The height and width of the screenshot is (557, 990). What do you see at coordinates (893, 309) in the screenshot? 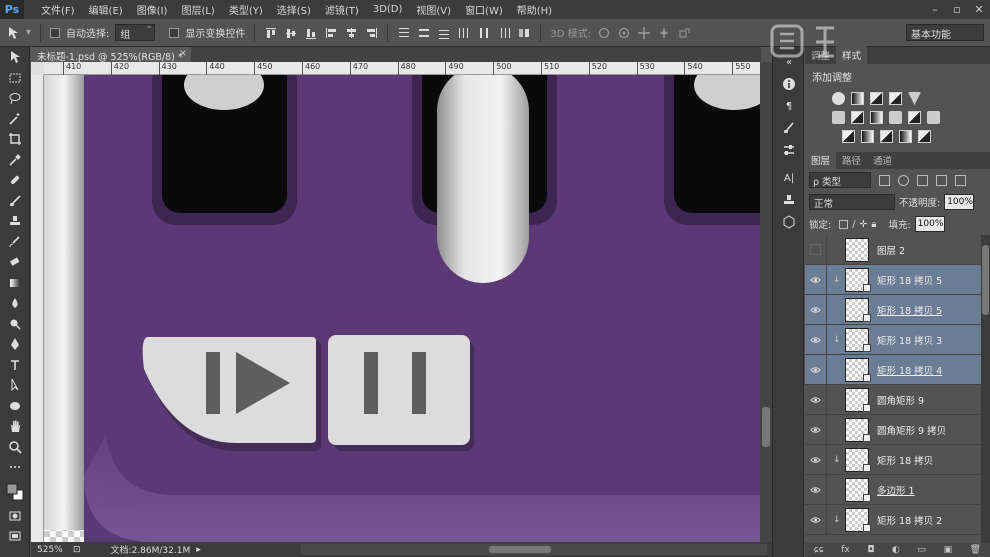
I see `layer-row: 矩形 18 拷贝 5` at bounding box center [893, 309].